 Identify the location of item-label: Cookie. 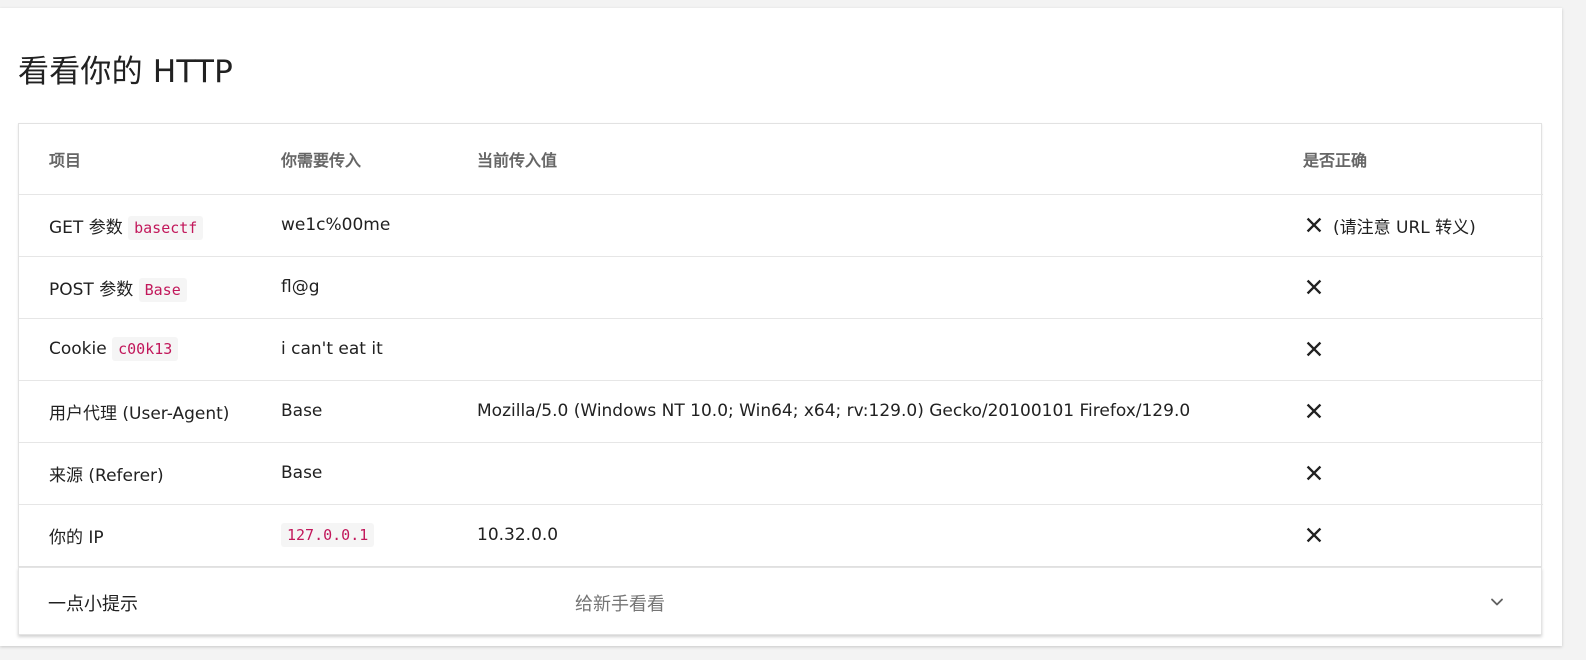
(78, 349).